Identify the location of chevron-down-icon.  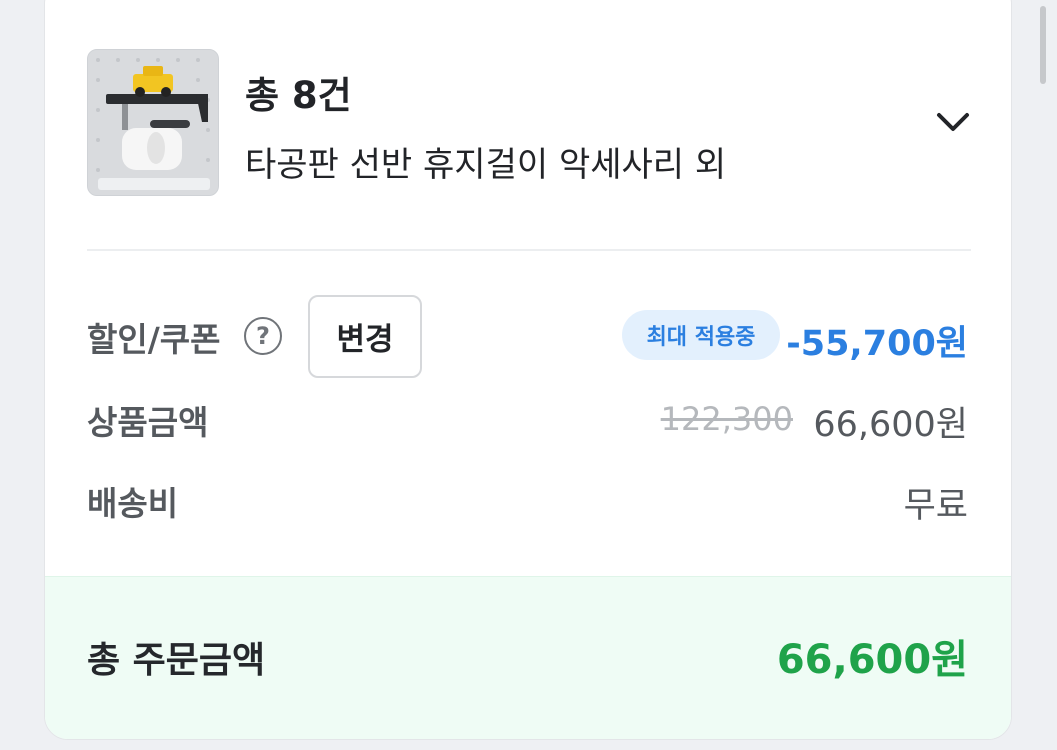
(953, 122).